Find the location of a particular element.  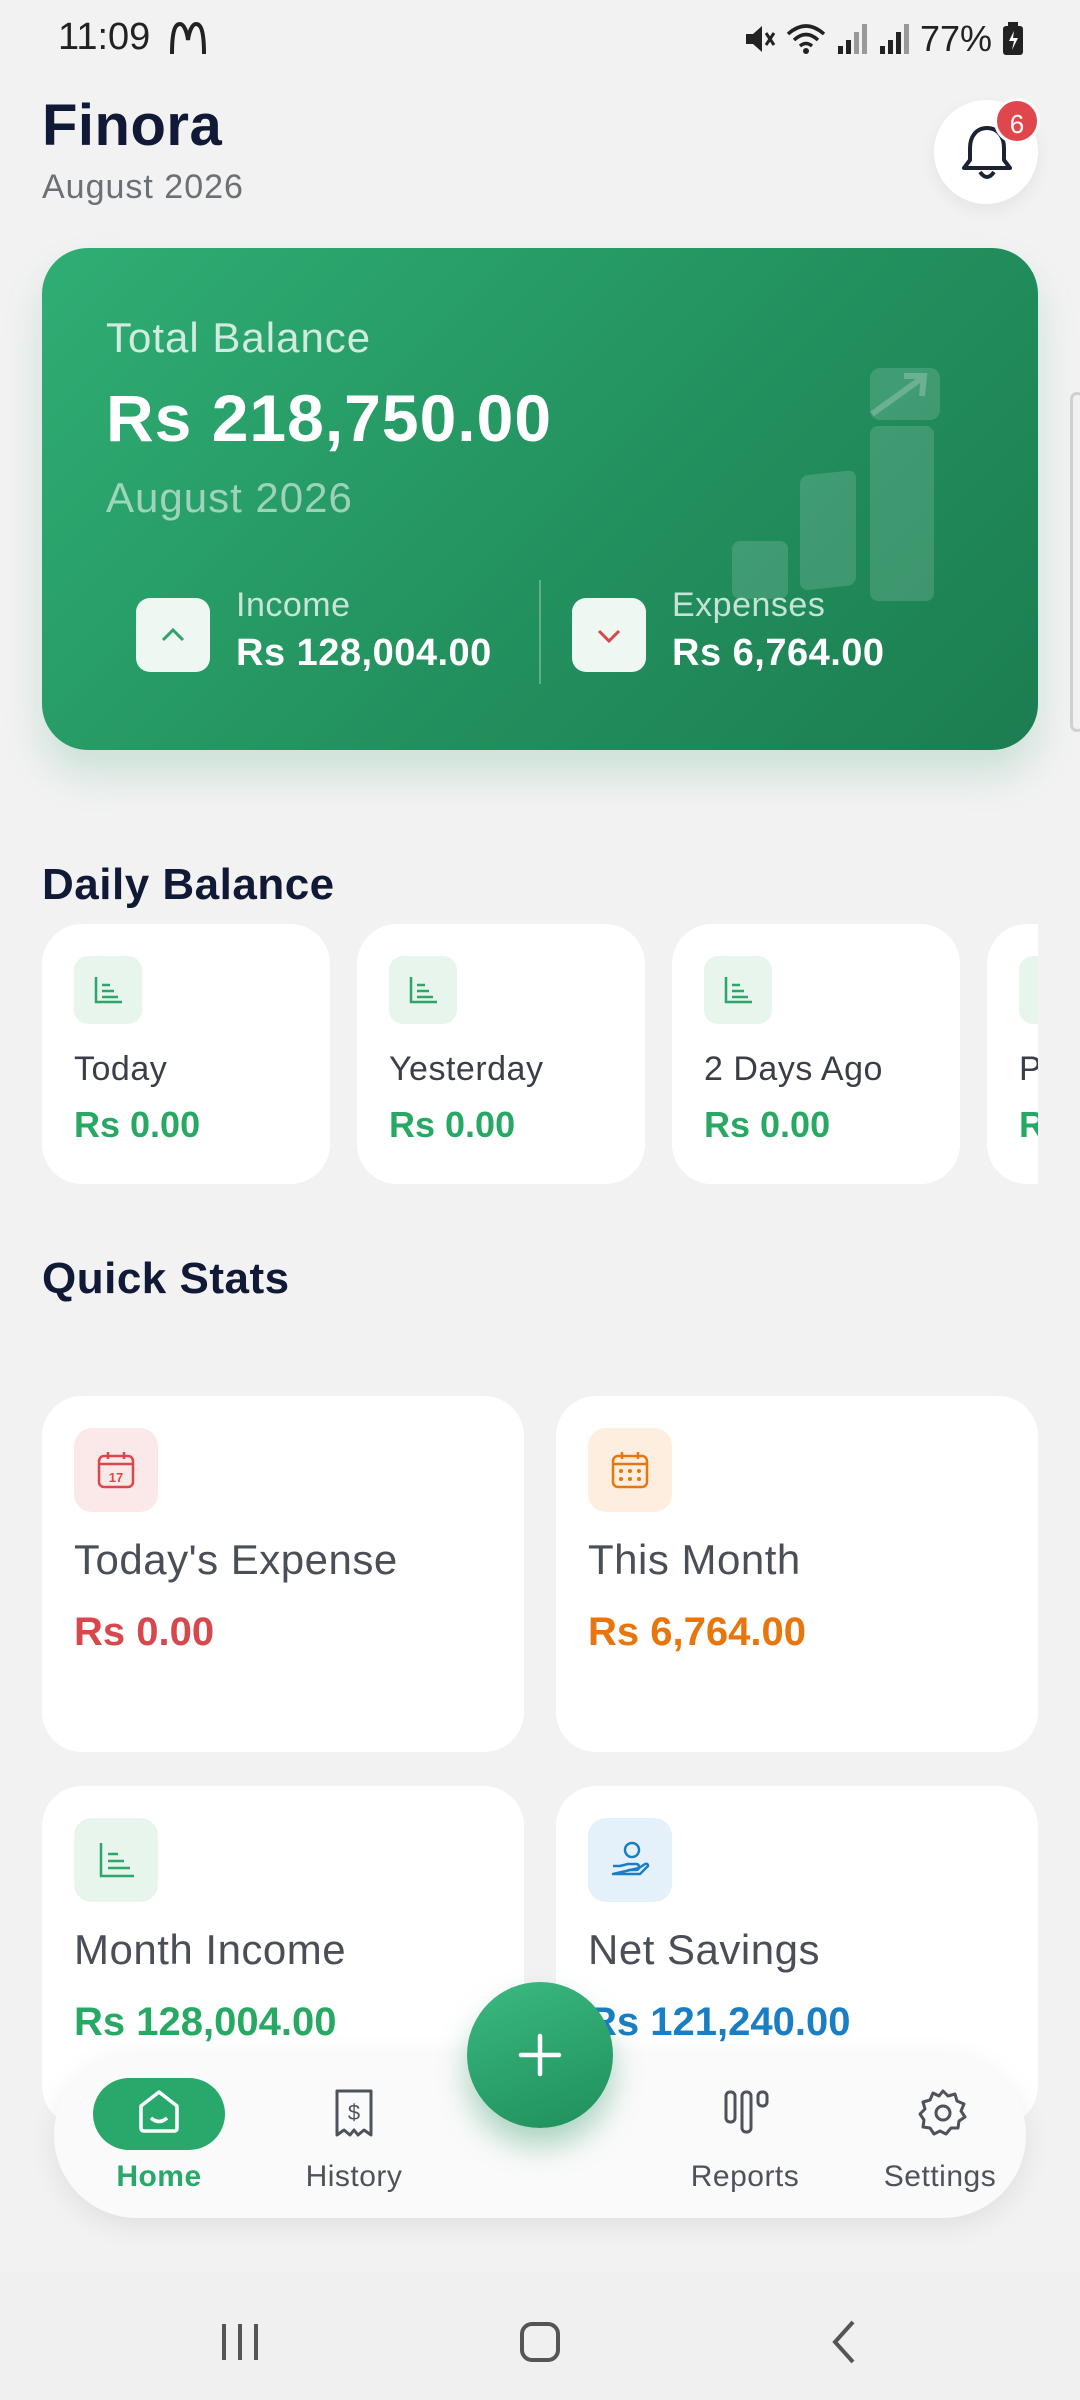

daily-balance-title: Daily Balance is located at coordinates (188, 884).